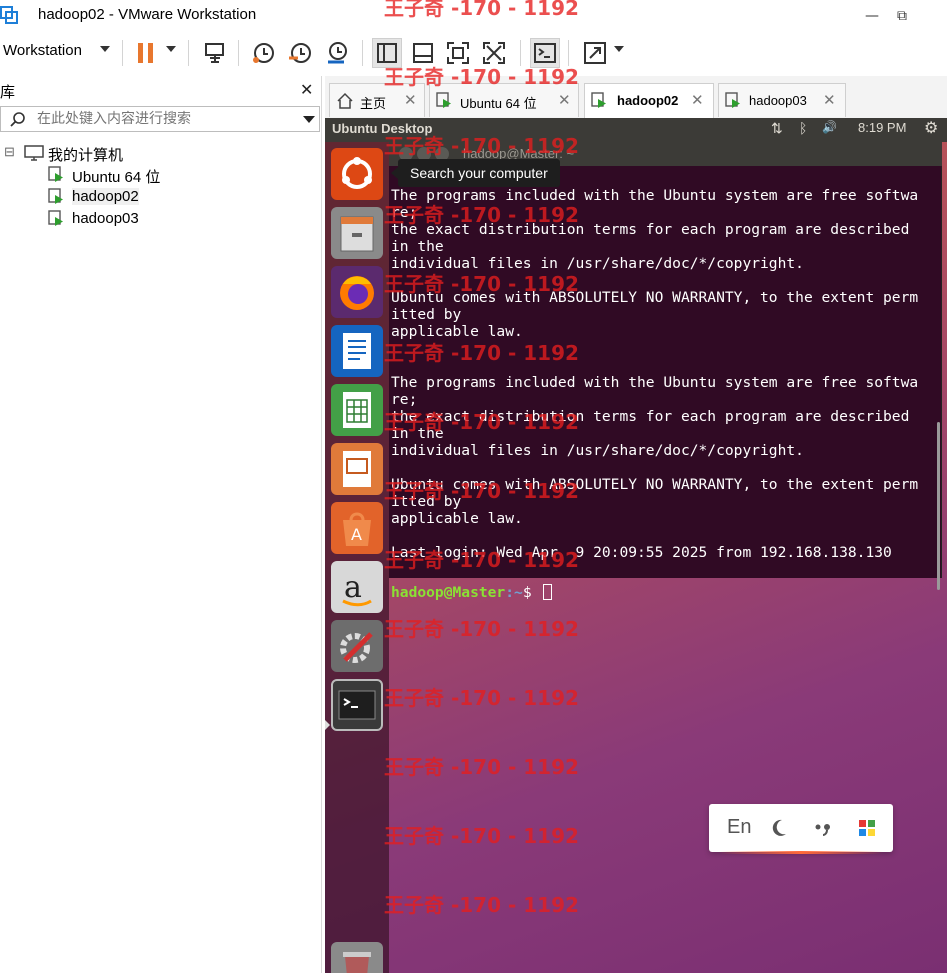 Image resolution: width=947 pixels, height=973 pixels. I want to click on workstation-menu-caret, so click(105, 49).